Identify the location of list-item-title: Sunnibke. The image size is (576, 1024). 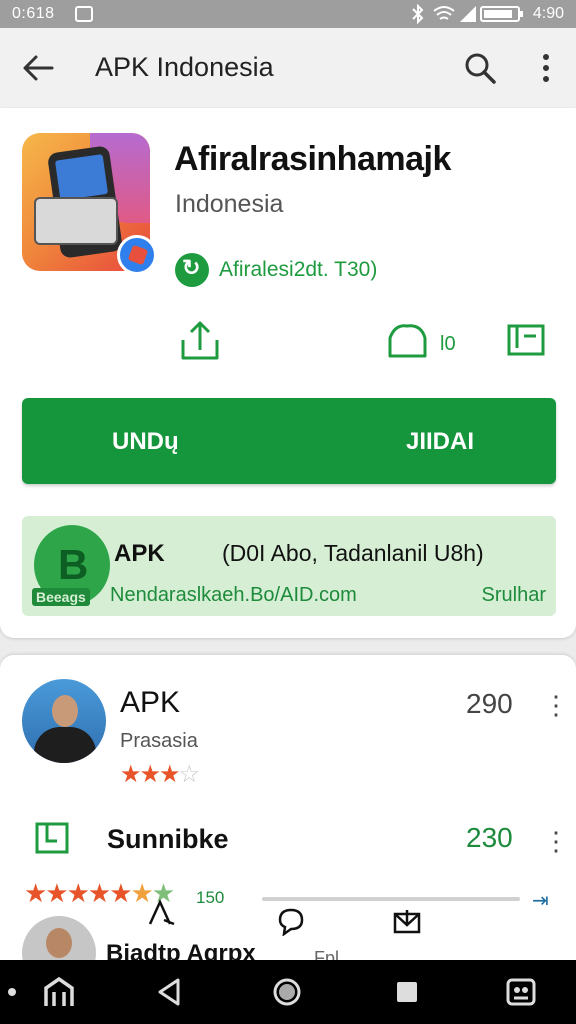
(168, 839).